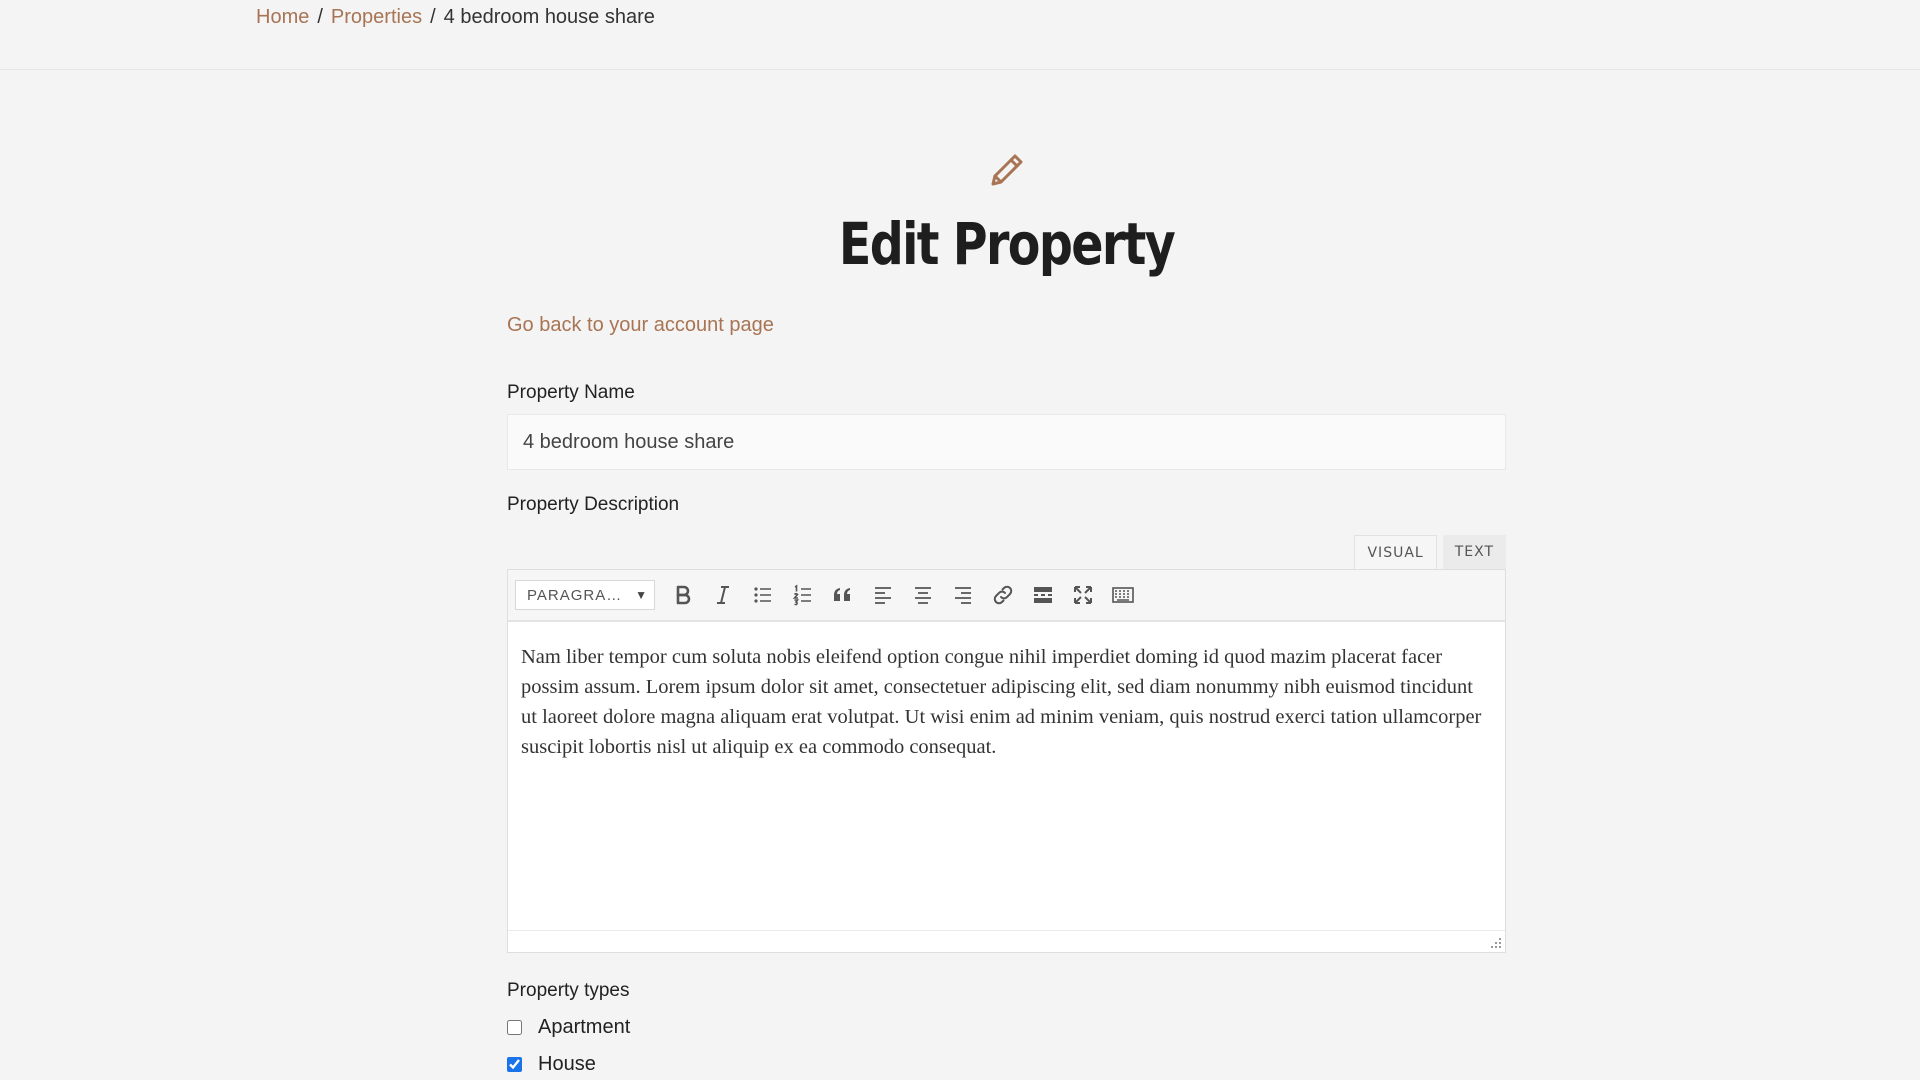 Image resolution: width=1920 pixels, height=1080 pixels. I want to click on house-label: House, so click(567, 1064).